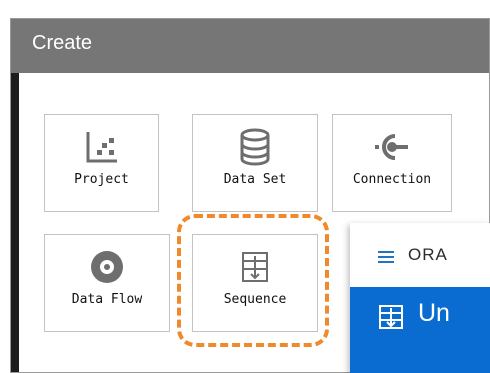  What do you see at coordinates (434, 313) in the screenshot?
I see `app-title-text: Un` at bounding box center [434, 313].